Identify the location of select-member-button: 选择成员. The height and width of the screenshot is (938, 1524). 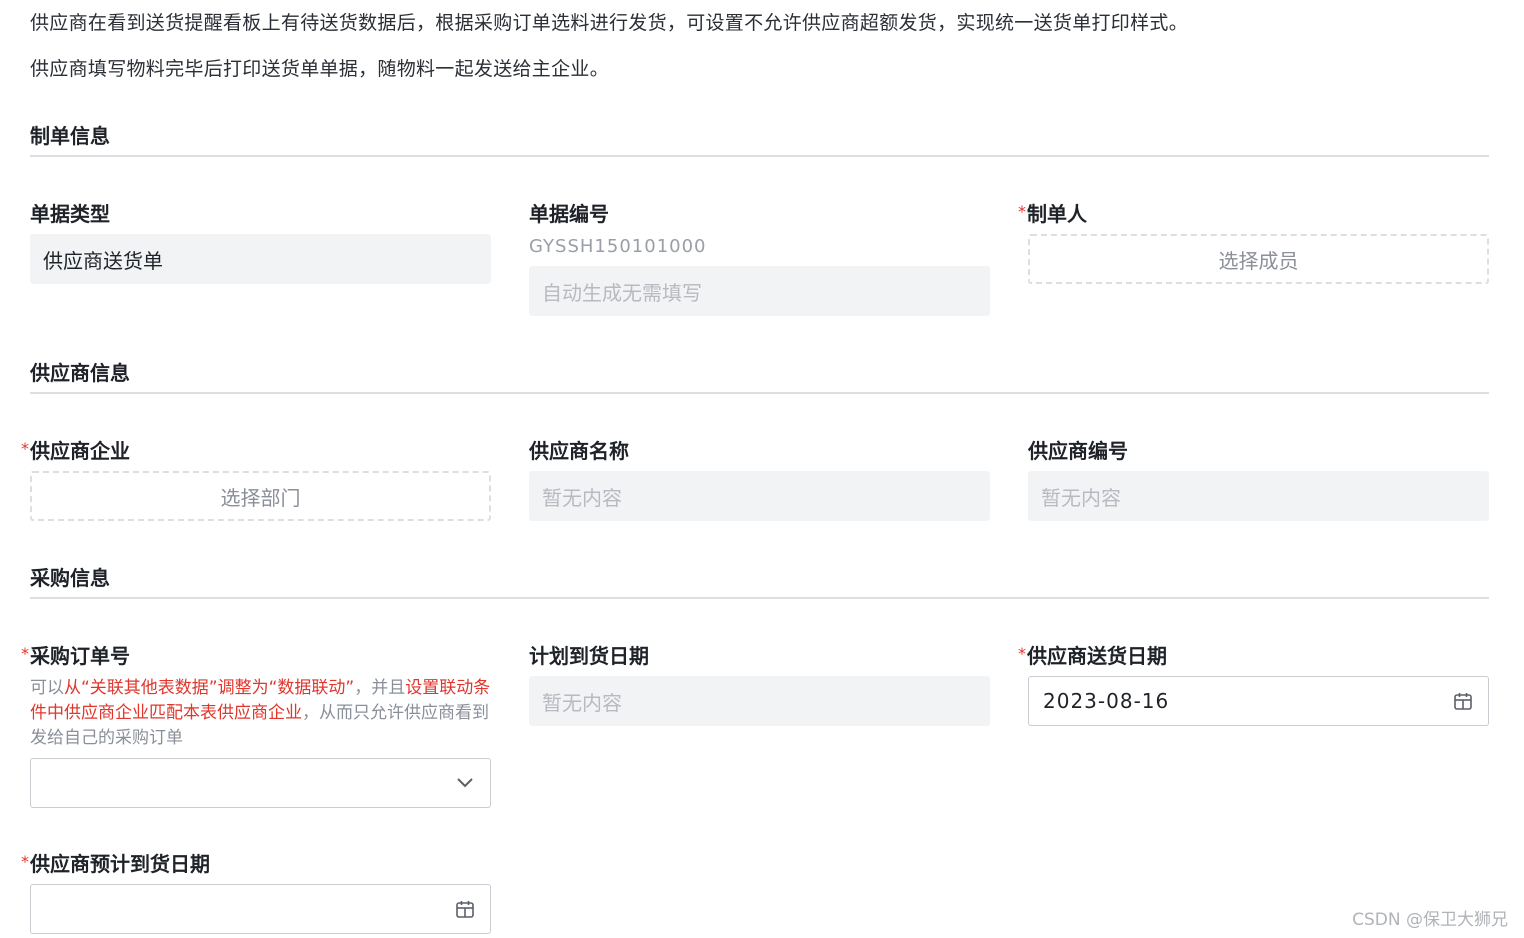
(1258, 259).